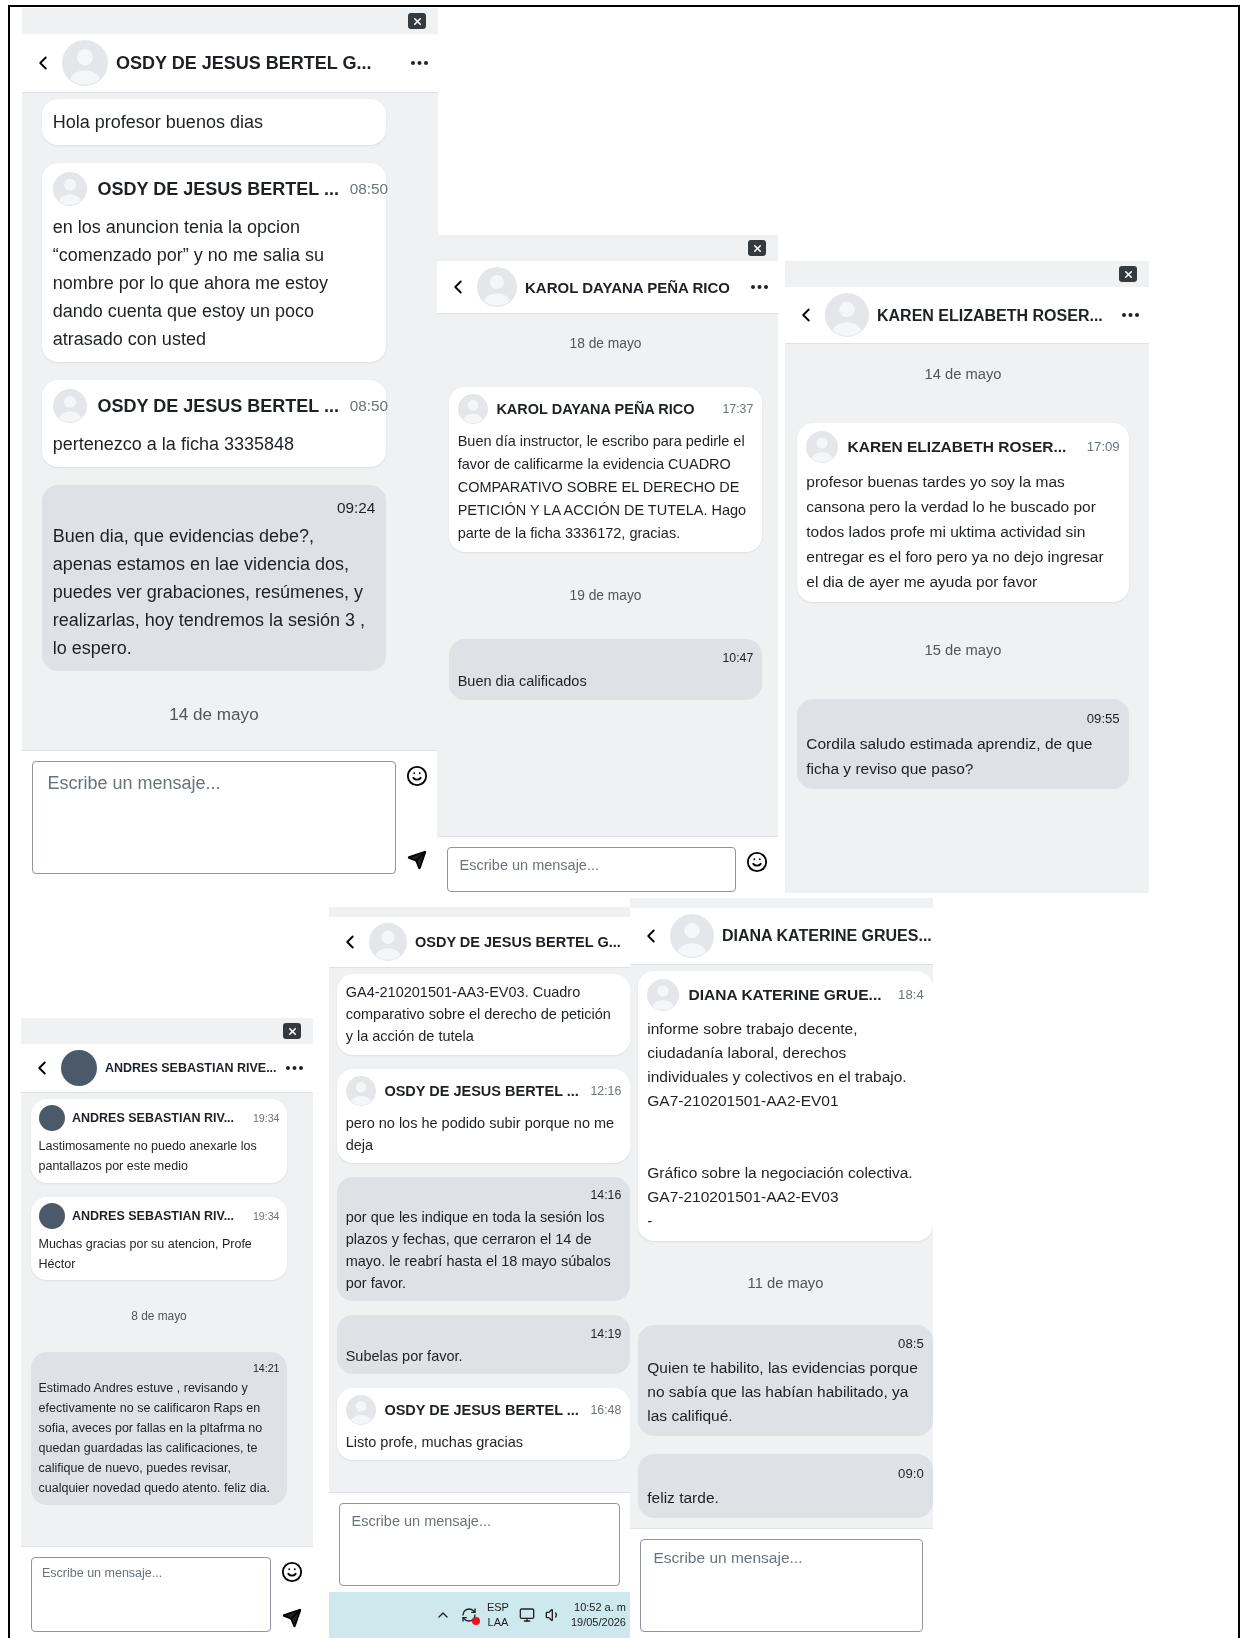 The width and height of the screenshot is (1243, 1638). What do you see at coordinates (404, 1356) in the screenshot?
I see `message-text: Subelas por favor.` at bounding box center [404, 1356].